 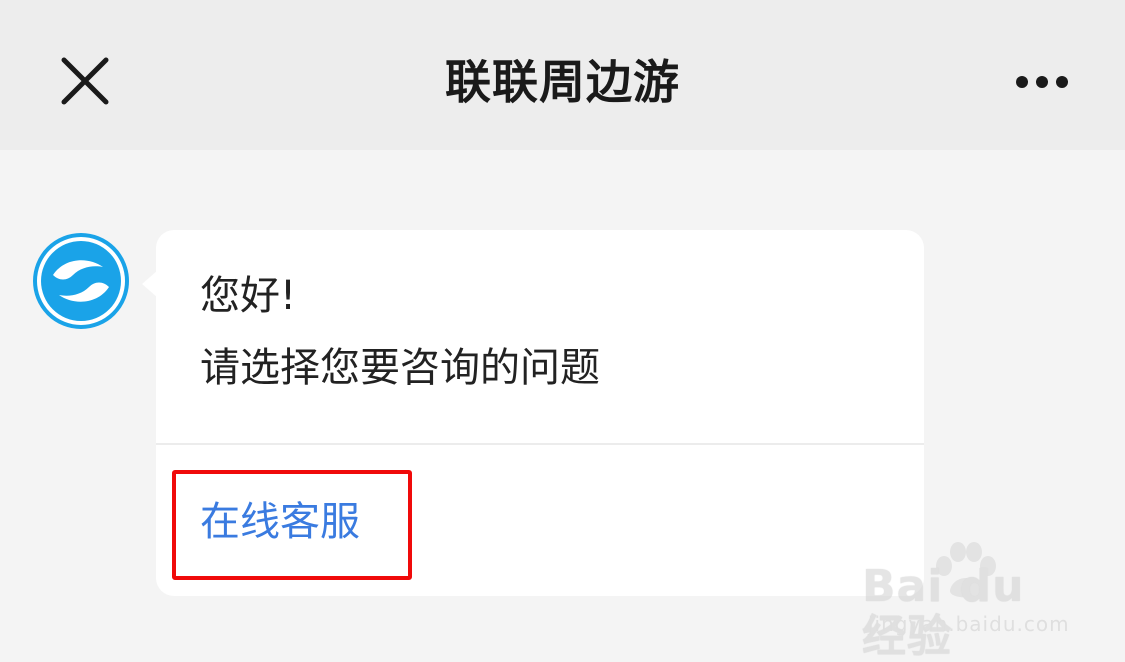 What do you see at coordinates (292, 525) in the screenshot?
I see `highlight-annotation` at bounding box center [292, 525].